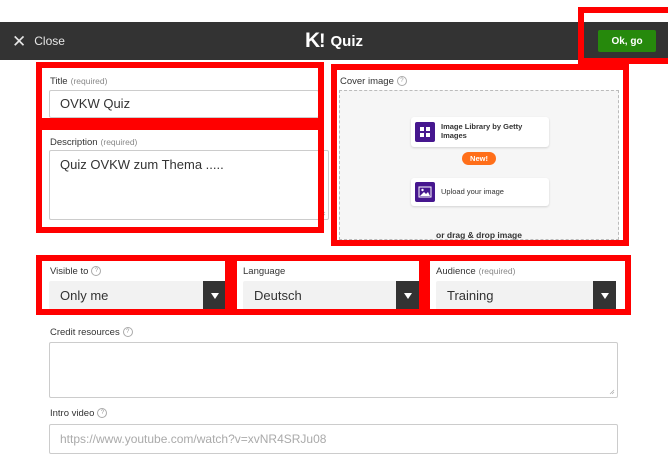  What do you see at coordinates (84, 295) in the screenshot?
I see `visible-to-value: Only me` at bounding box center [84, 295].